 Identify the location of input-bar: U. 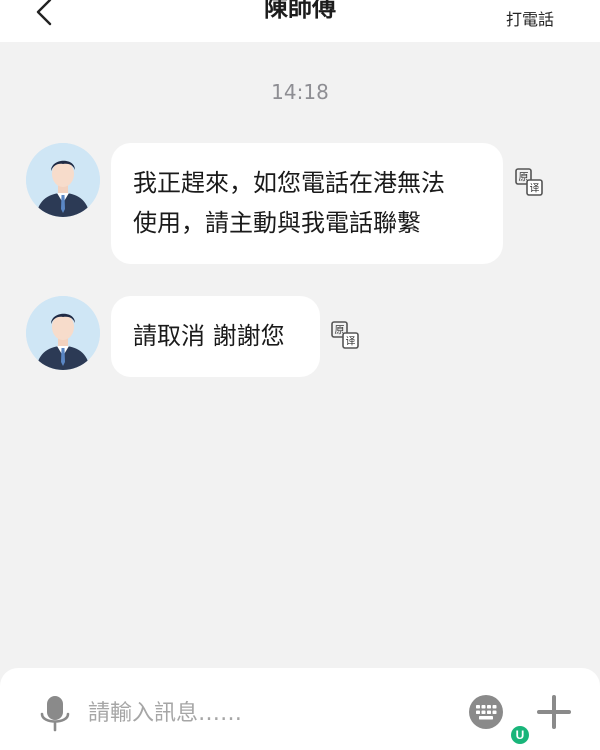
(300, 709).